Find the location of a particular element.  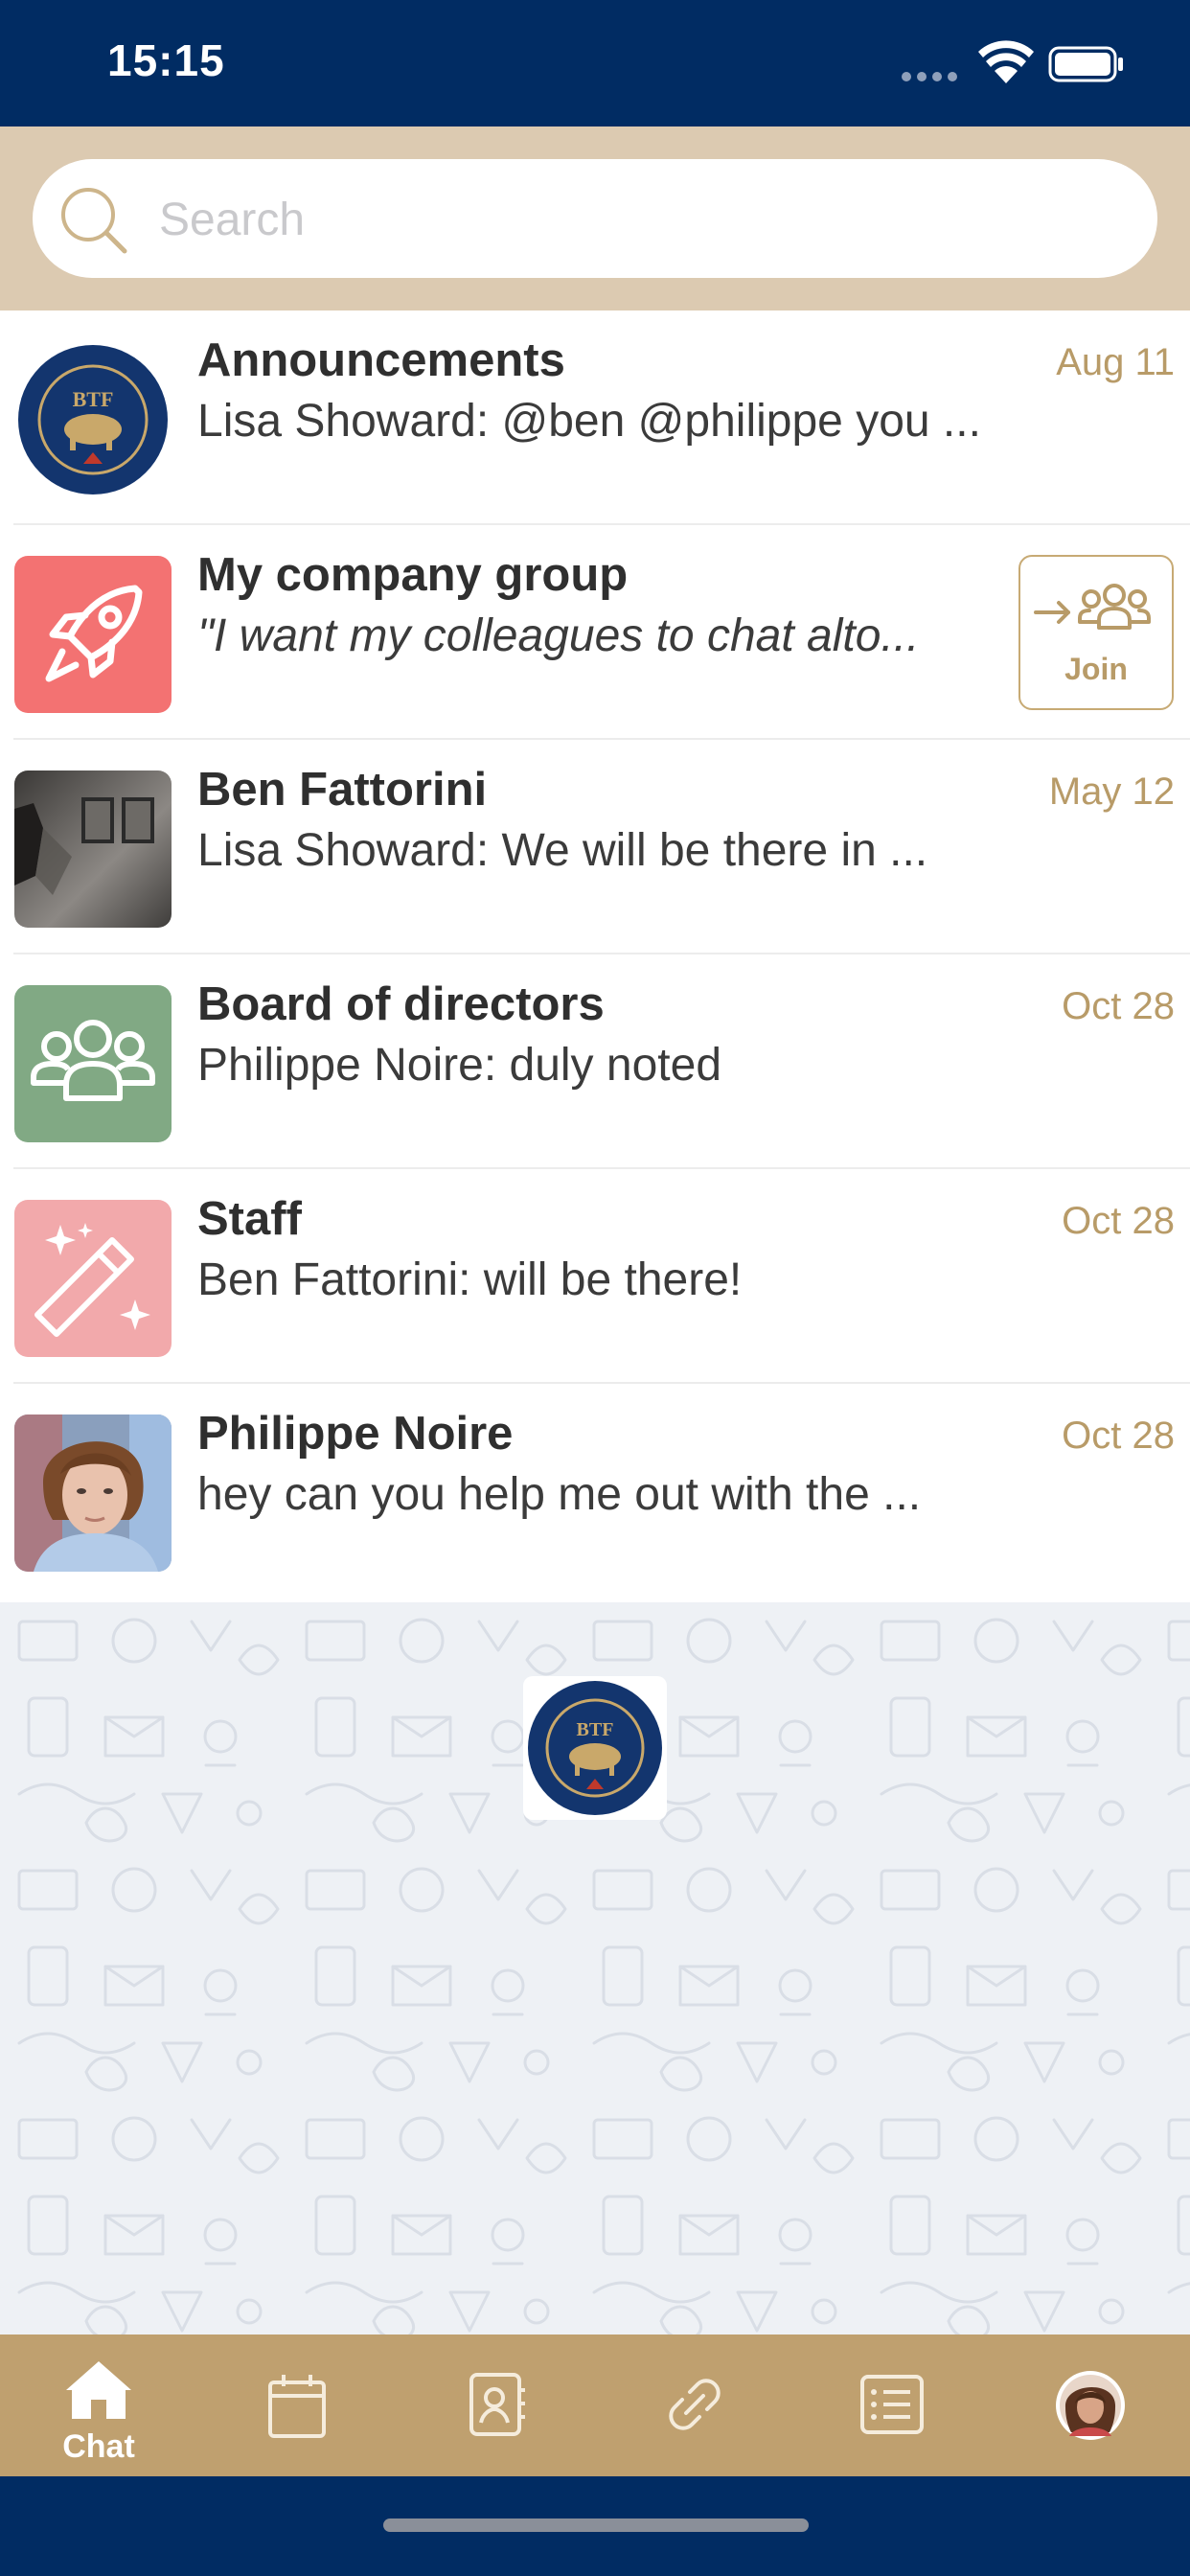

chat-name: Staff is located at coordinates (250, 1219).